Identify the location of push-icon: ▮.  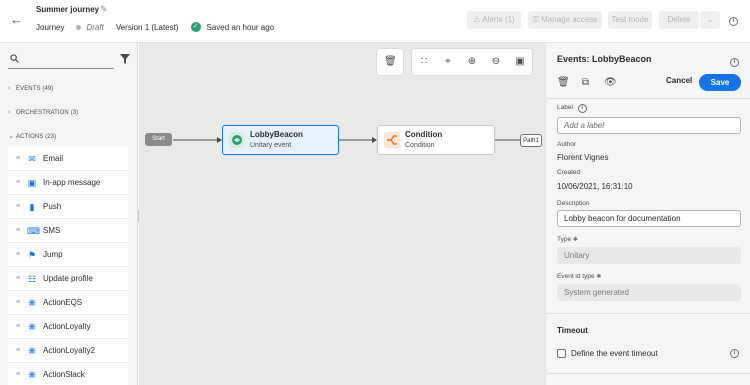
(32, 206).